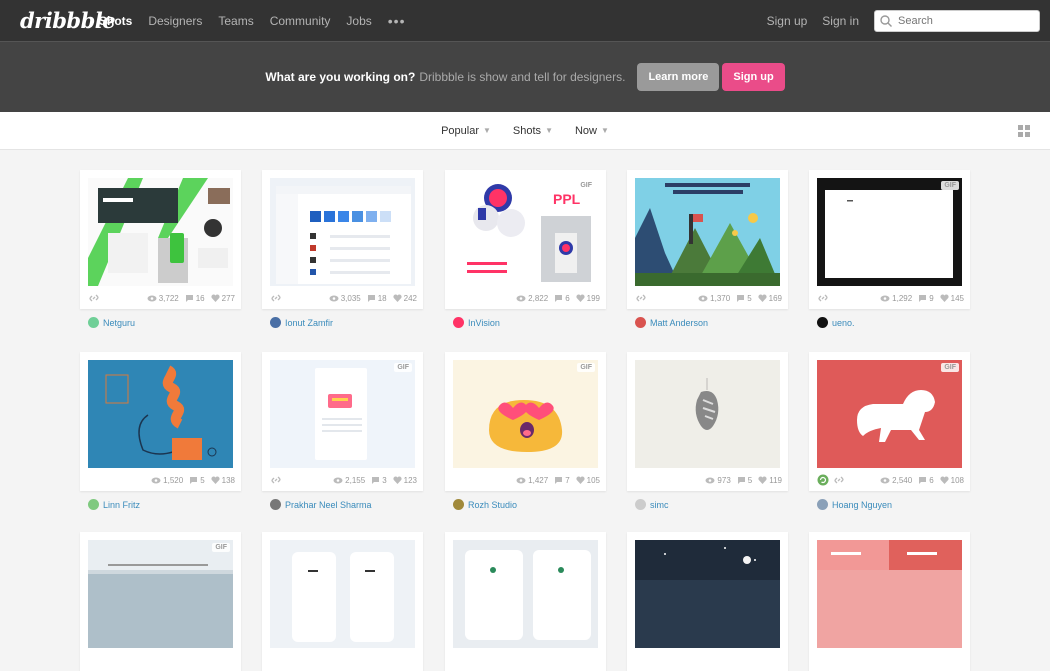 Image resolution: width=1050 pixels, height=671 pixels. I want to click on shot-card: GIF 2,540 6 108, so click(889, 421).